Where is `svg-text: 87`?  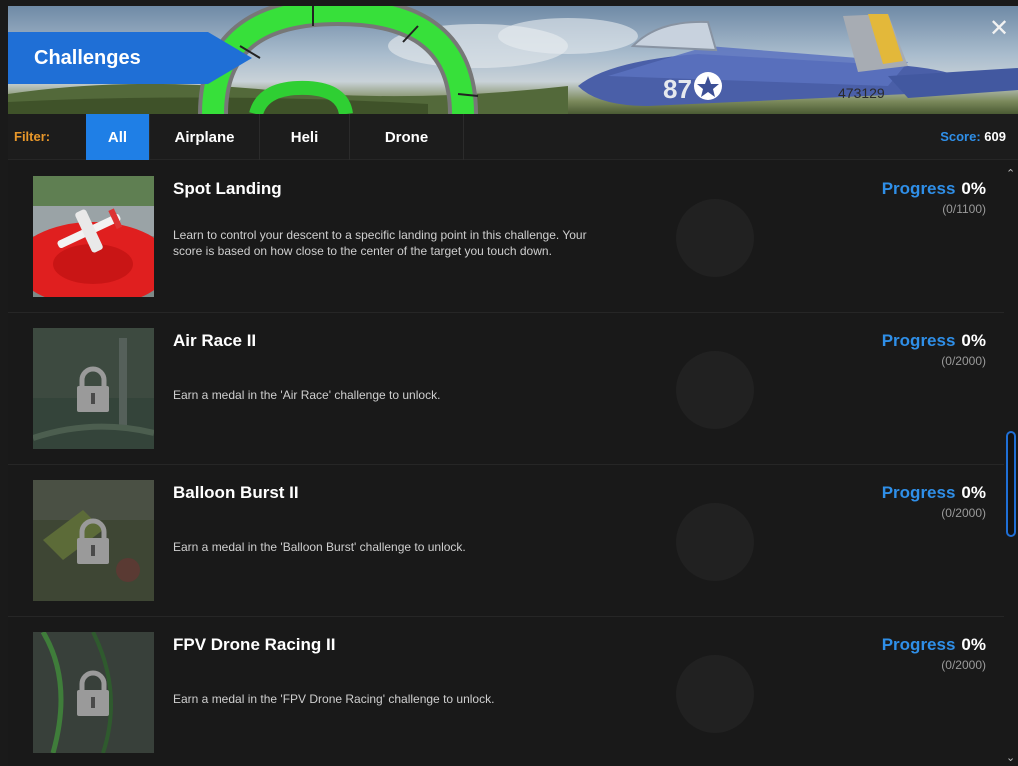 svg-text: 87 is located at coordinates (677, 89).